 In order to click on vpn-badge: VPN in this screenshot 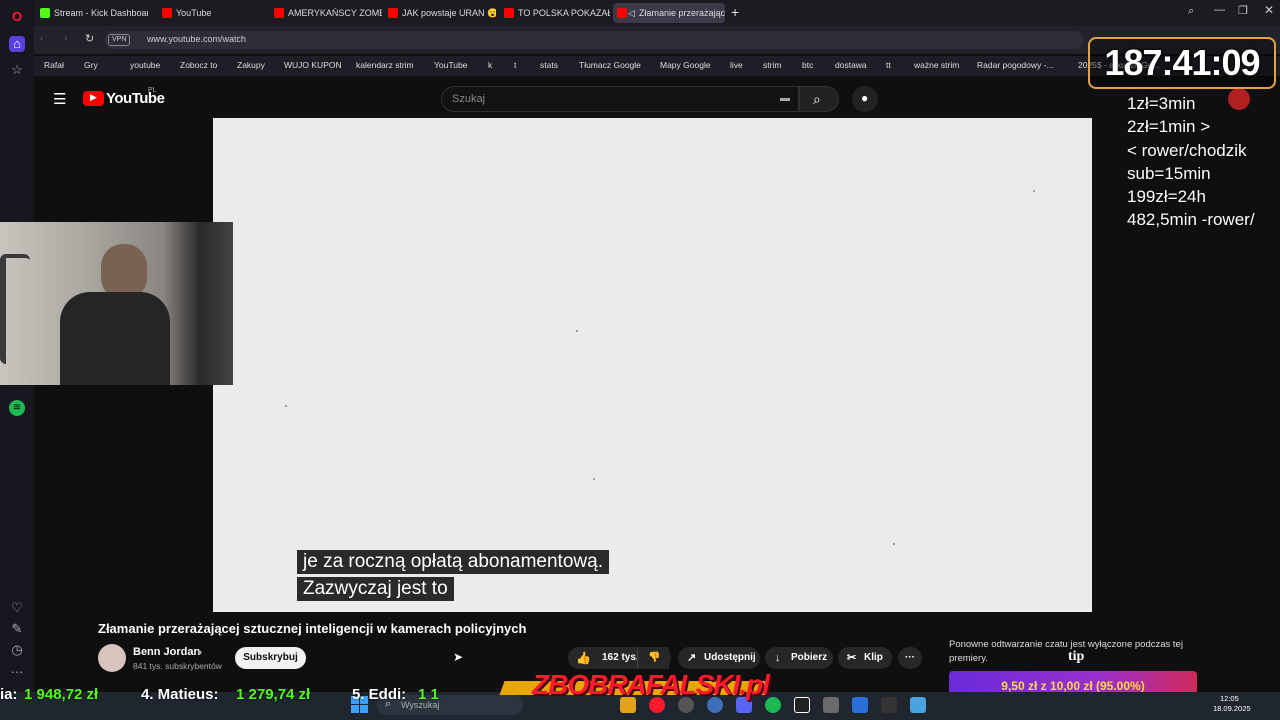, I will do `click(119, 40)`.